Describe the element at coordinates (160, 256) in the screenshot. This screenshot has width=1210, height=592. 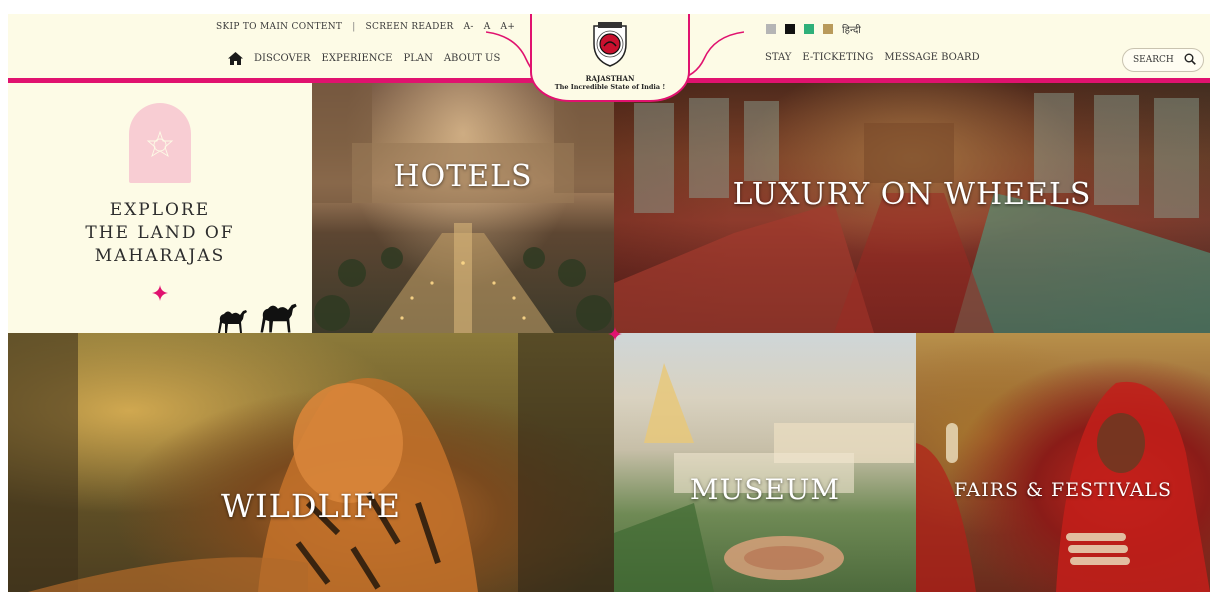
I see `explore-line-3: MAHARAJAS` at that location.